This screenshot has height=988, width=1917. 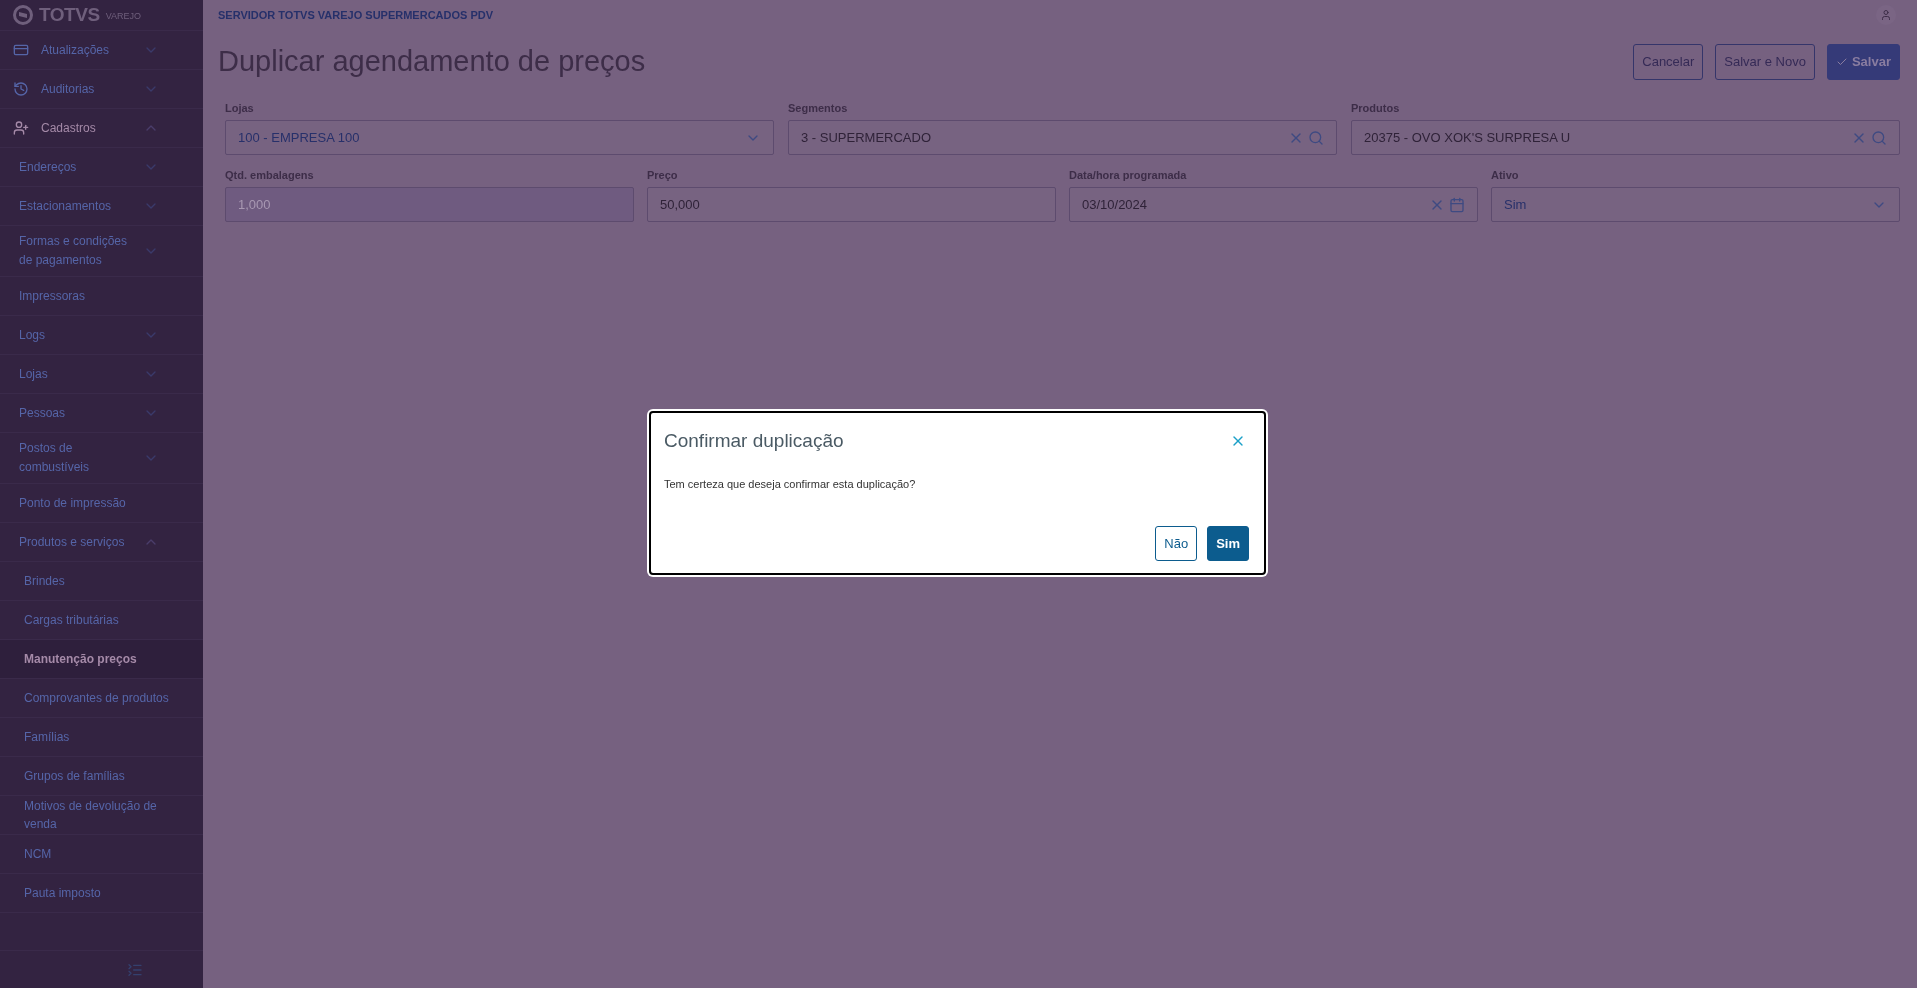 I want to click on user-avatar, so click(x=1886, y=15).